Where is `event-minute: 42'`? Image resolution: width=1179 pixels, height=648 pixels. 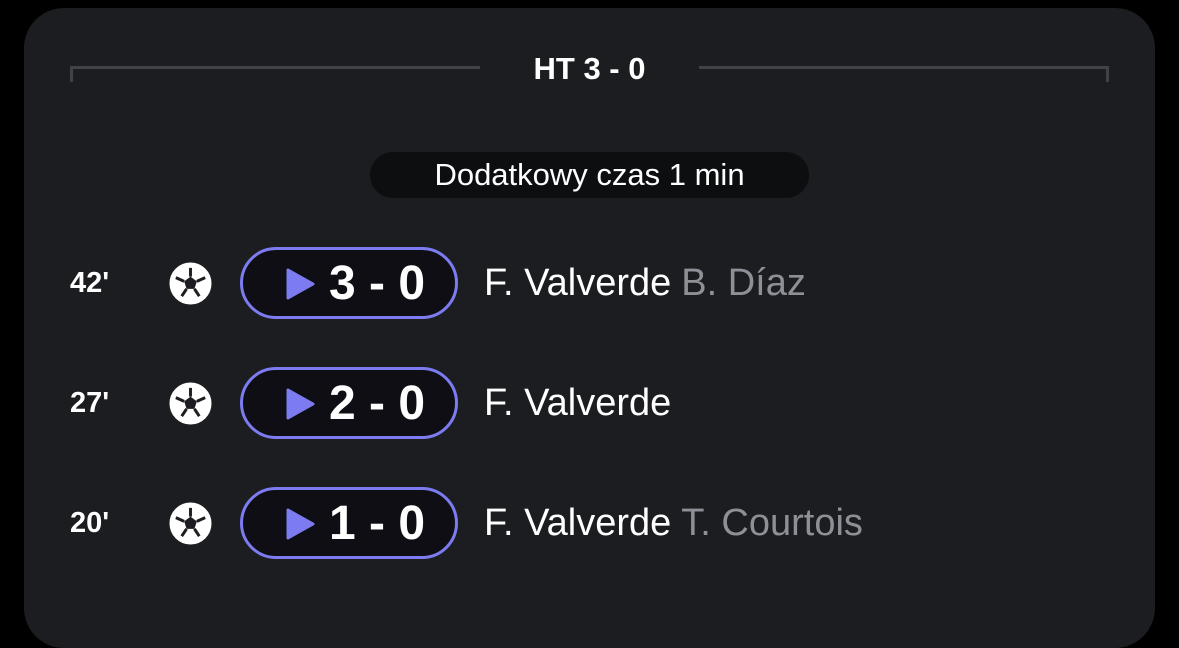 event-minute: 42' is located at coordinates (90, 283).